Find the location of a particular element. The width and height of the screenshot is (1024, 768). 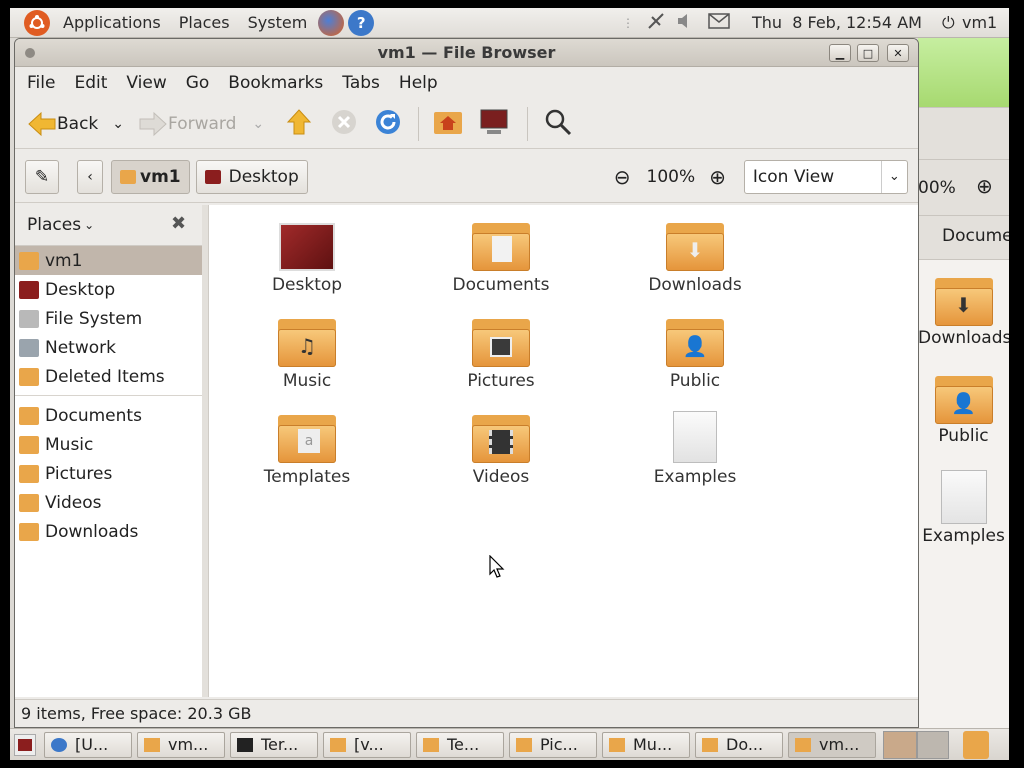

crumb-desktop: Desktop is located at coordinates (251, 176).